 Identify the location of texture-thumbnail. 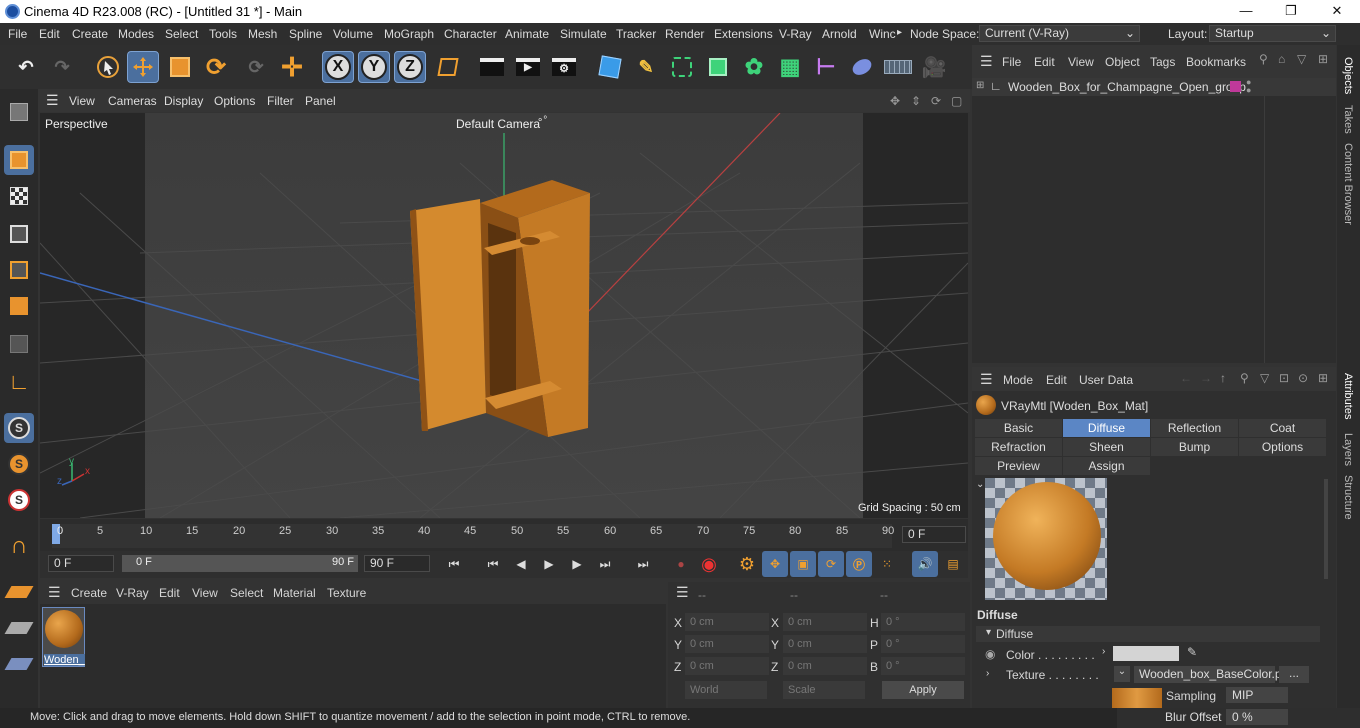
(1137, 698).